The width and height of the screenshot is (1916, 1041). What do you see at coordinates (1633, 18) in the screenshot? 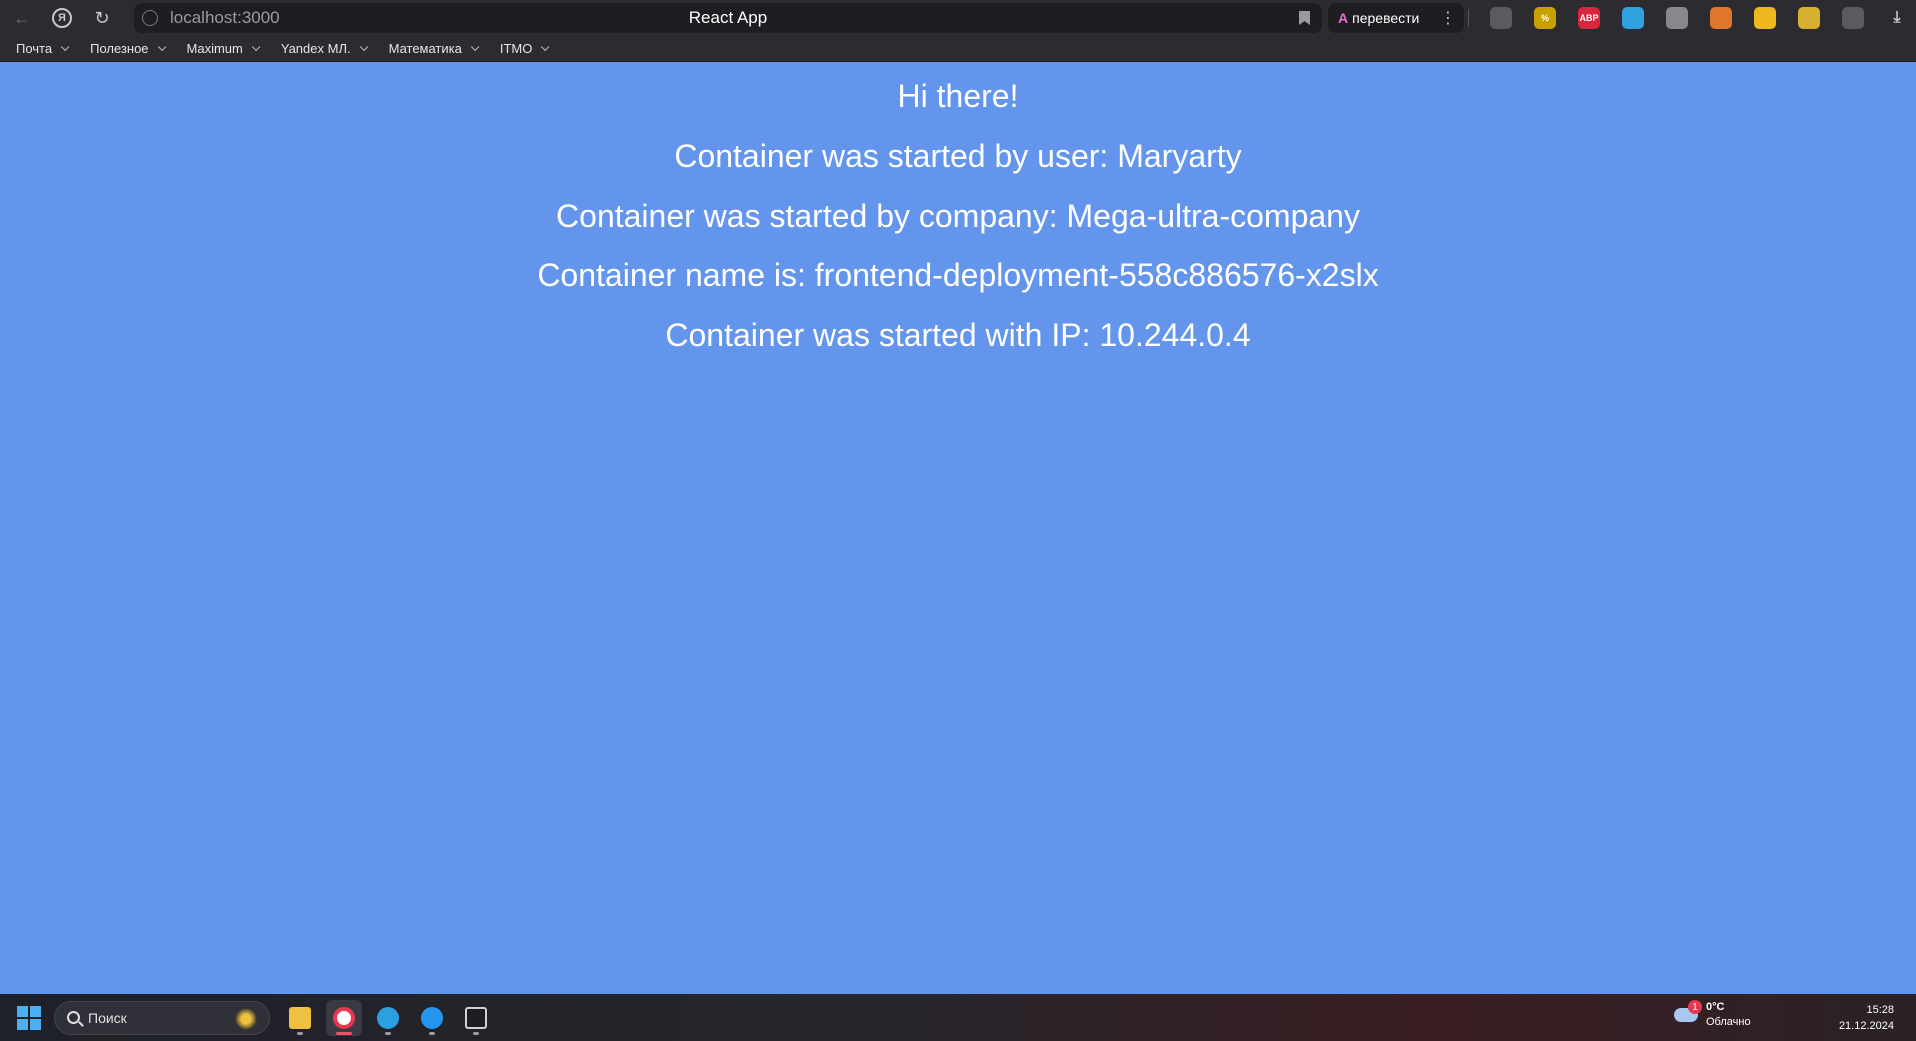
I see `color-picker-icon` at bounding box center [1633, 18].